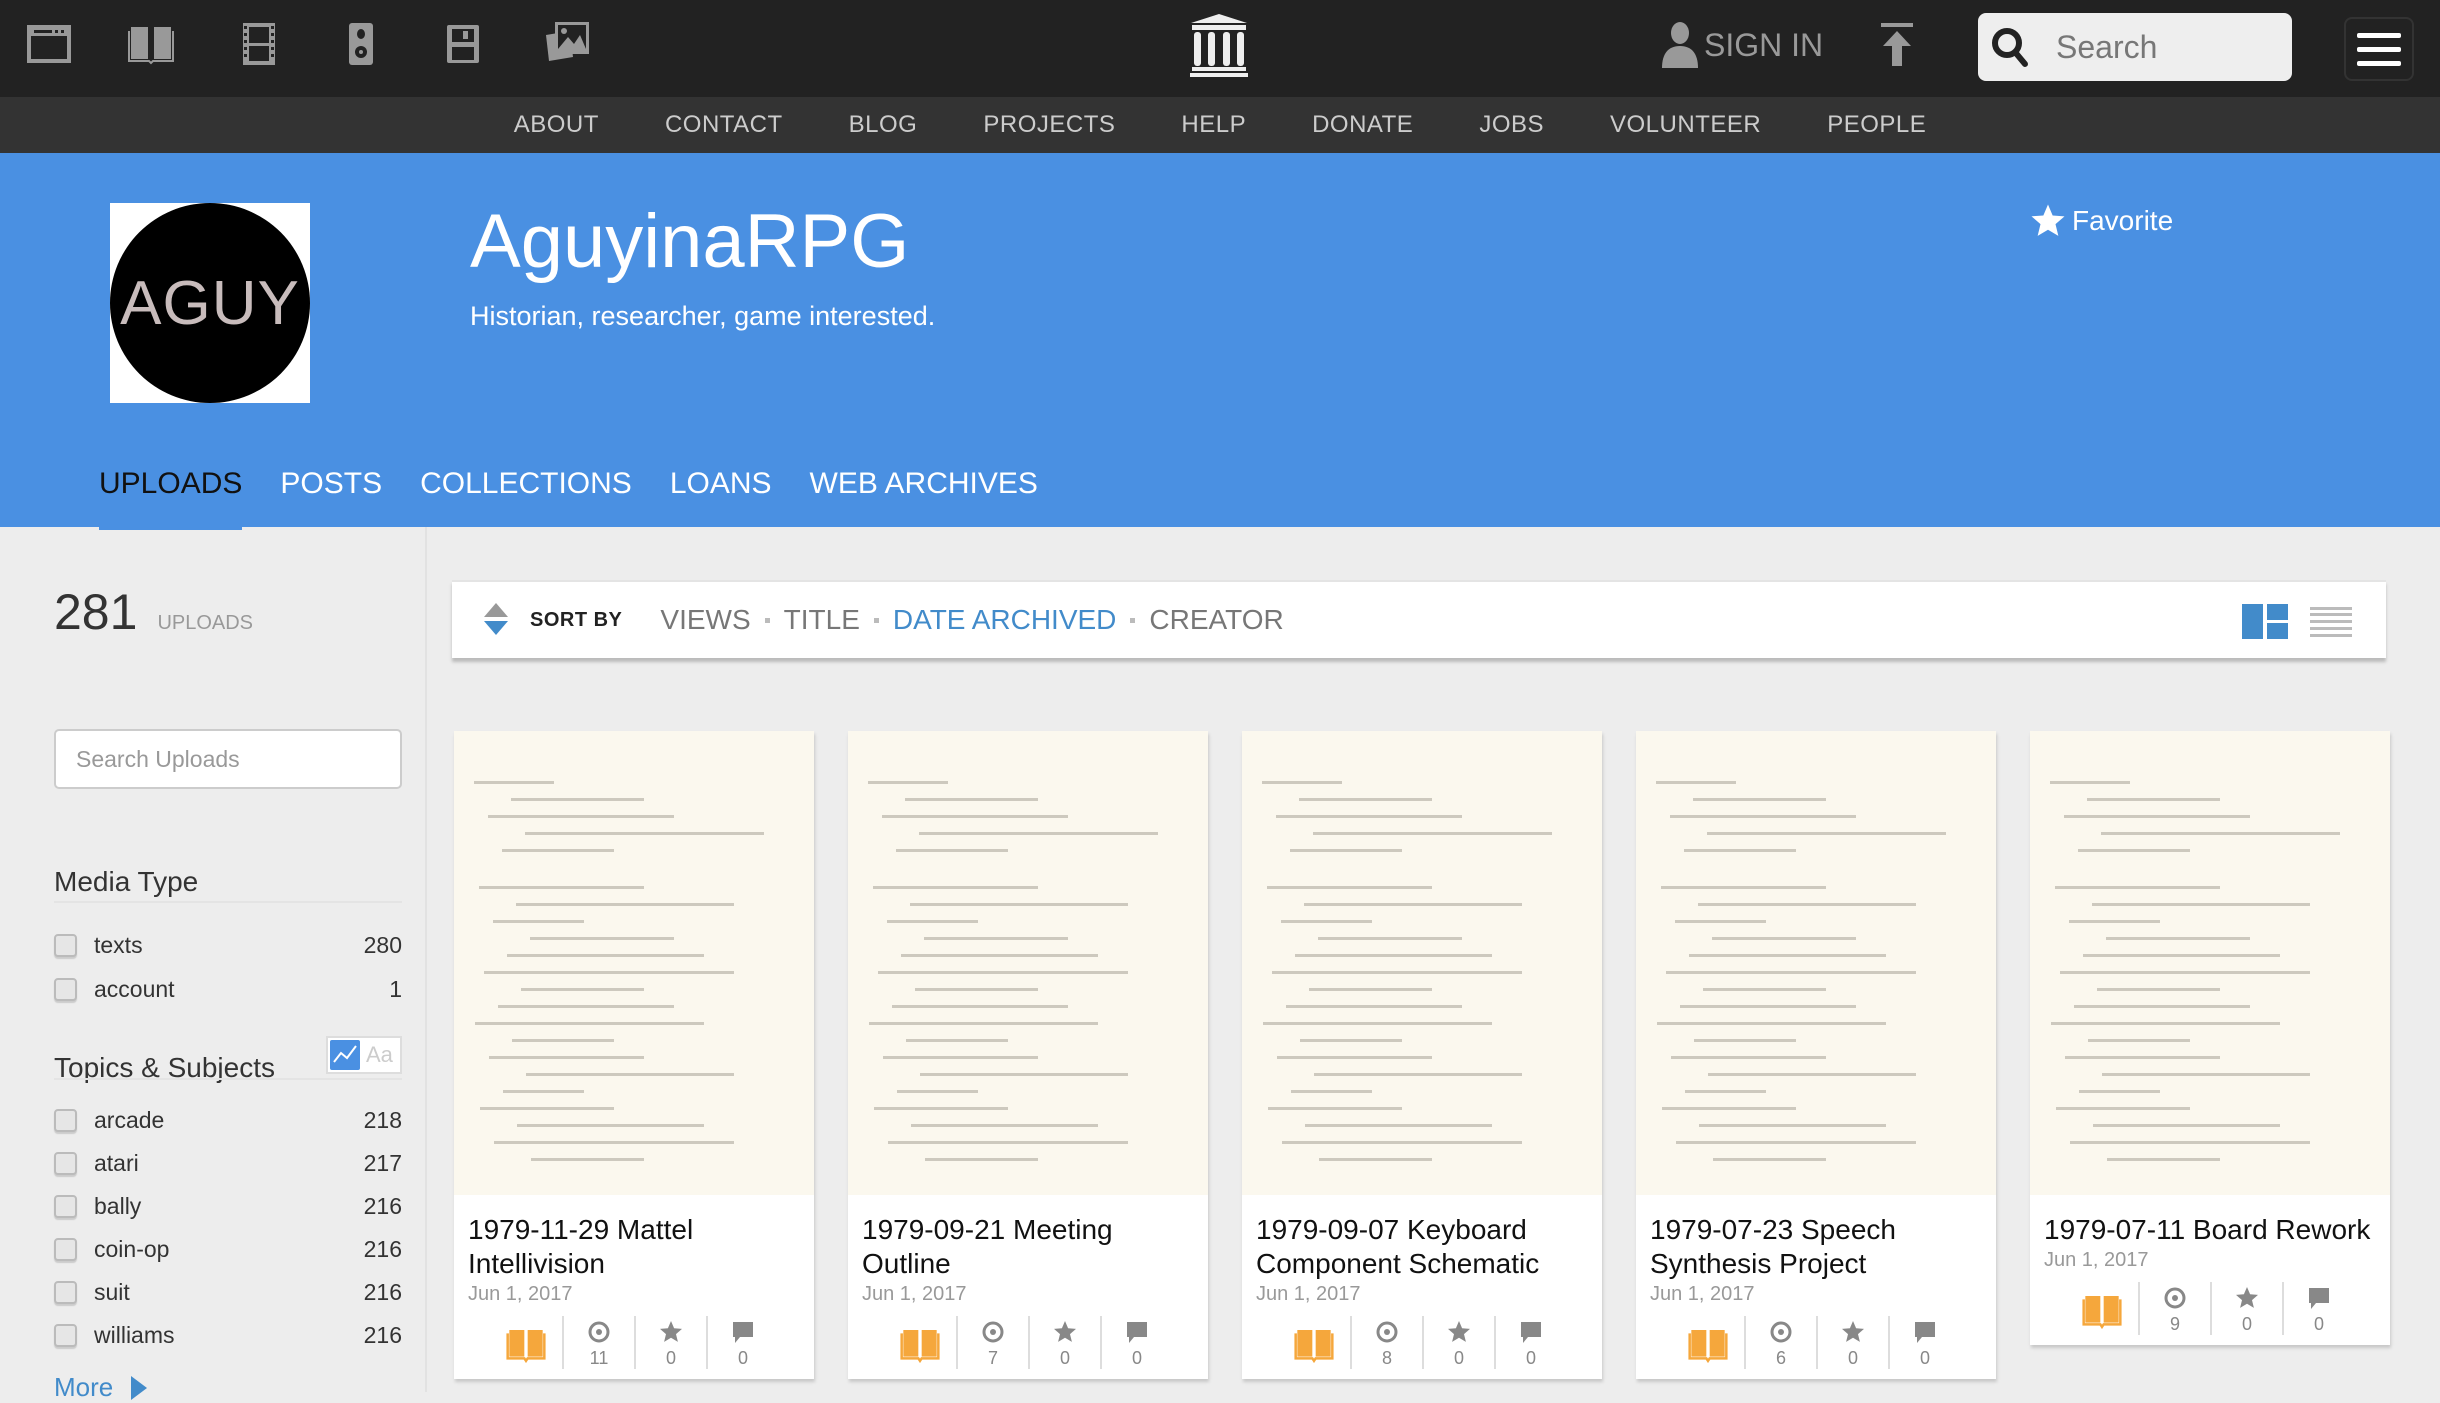 The image size is (2440, 1403). Describe the element at coordinates (634, 1238) in the screenshot. I see `item-title: 1979-11-29 Mattel Intellivision` at that location.